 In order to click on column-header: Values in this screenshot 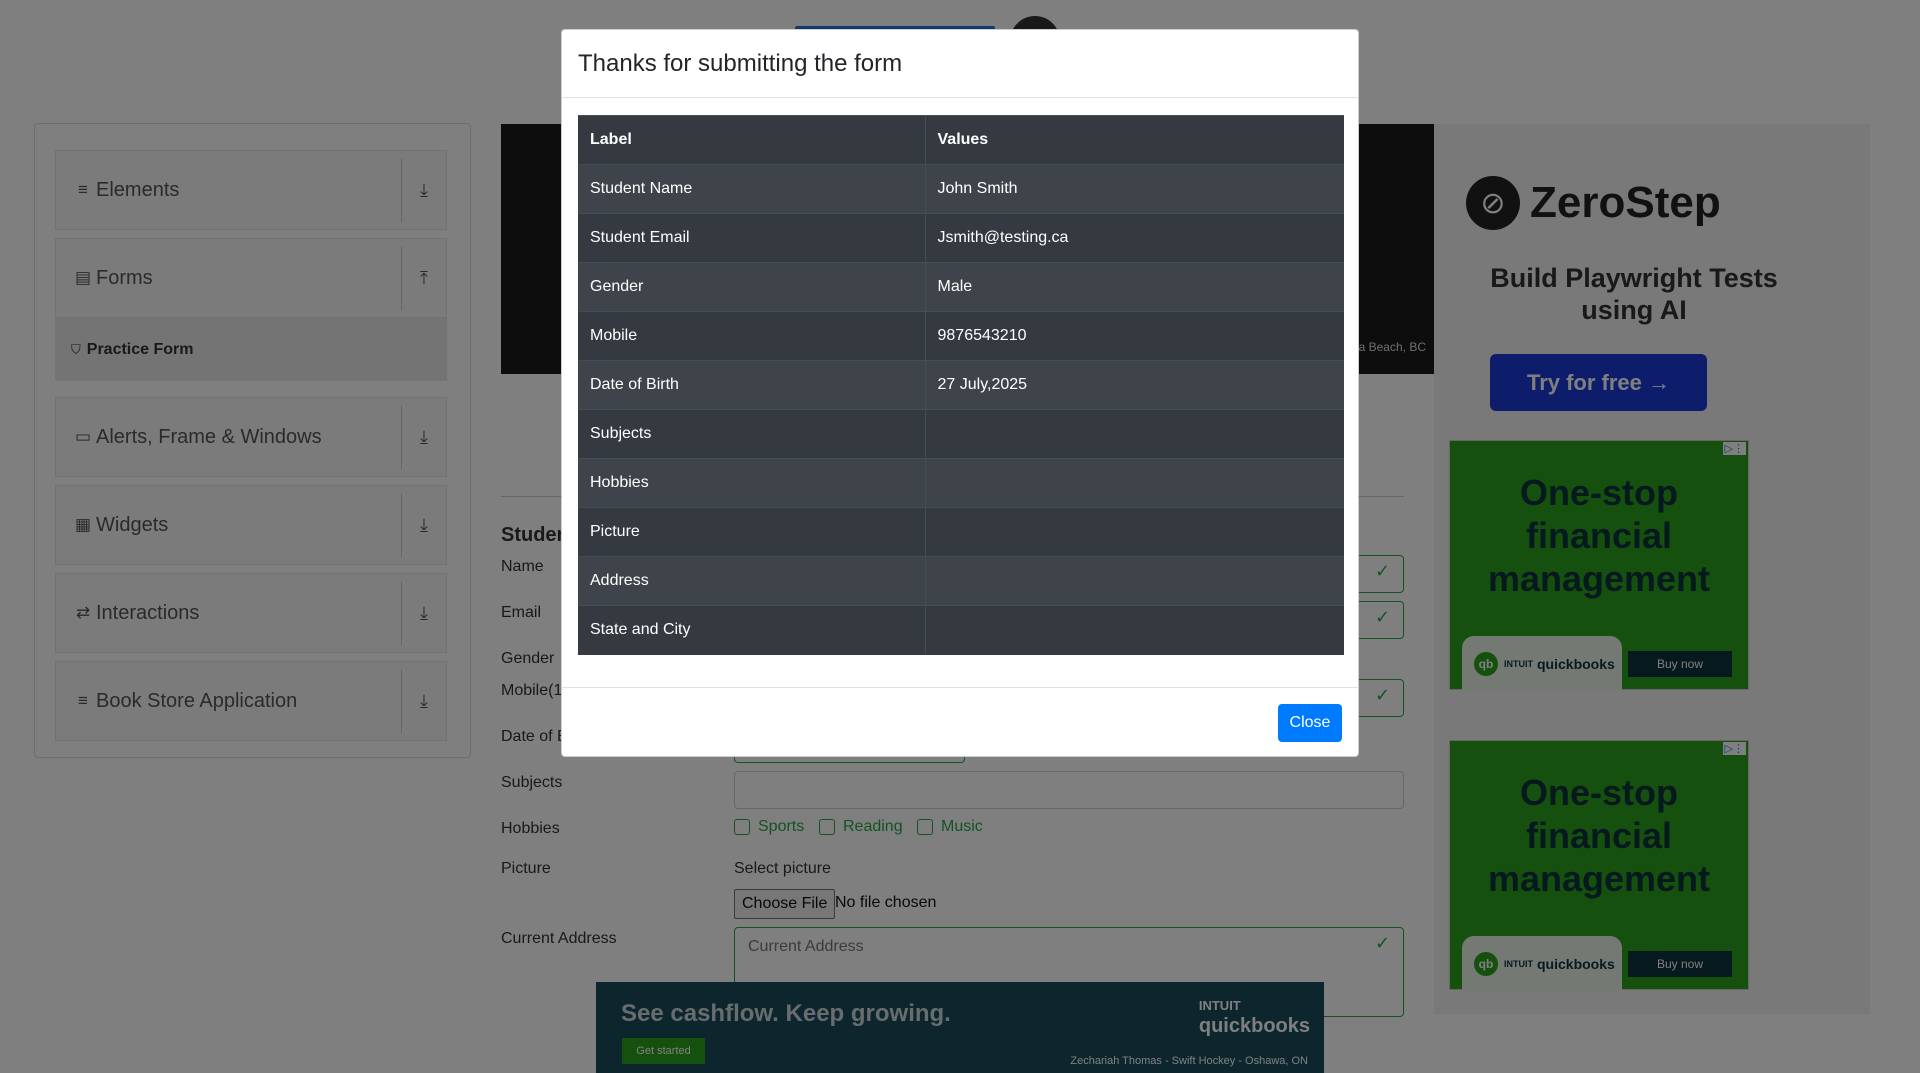, I will do `click(1134, 140)`.